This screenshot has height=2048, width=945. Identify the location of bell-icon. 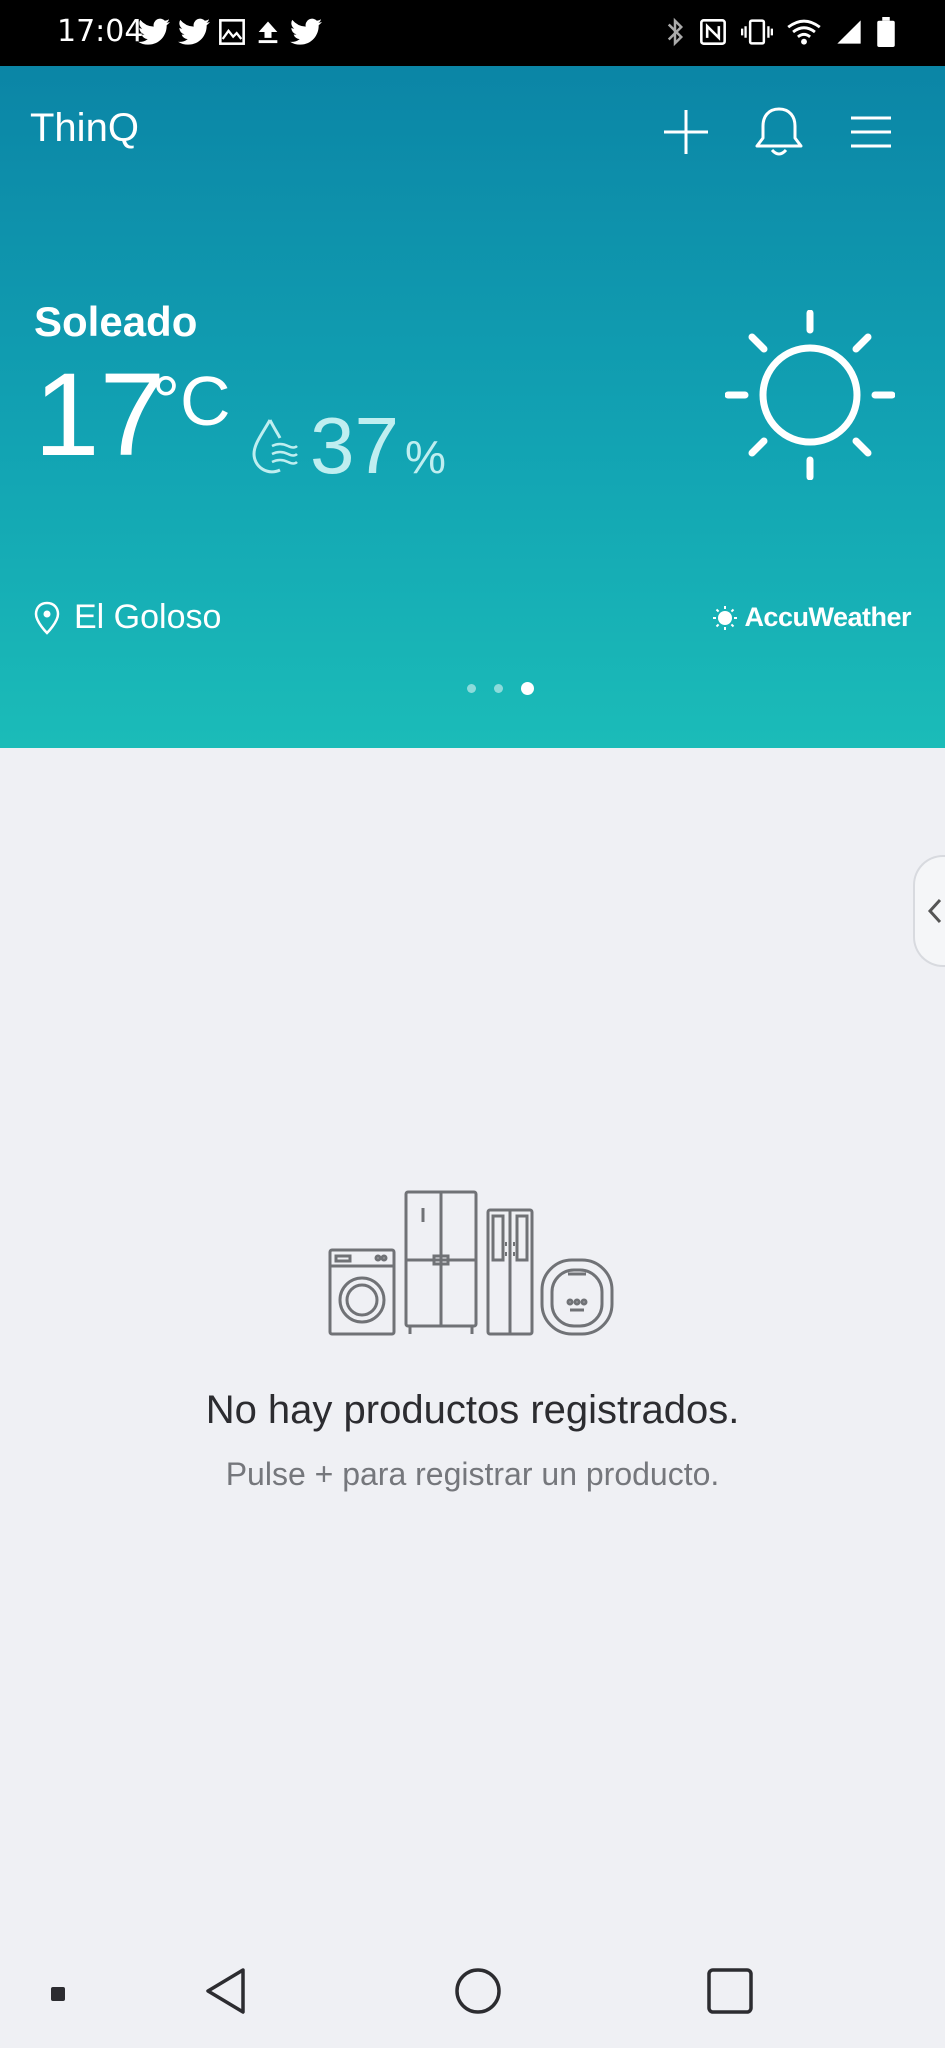
(779, 131).